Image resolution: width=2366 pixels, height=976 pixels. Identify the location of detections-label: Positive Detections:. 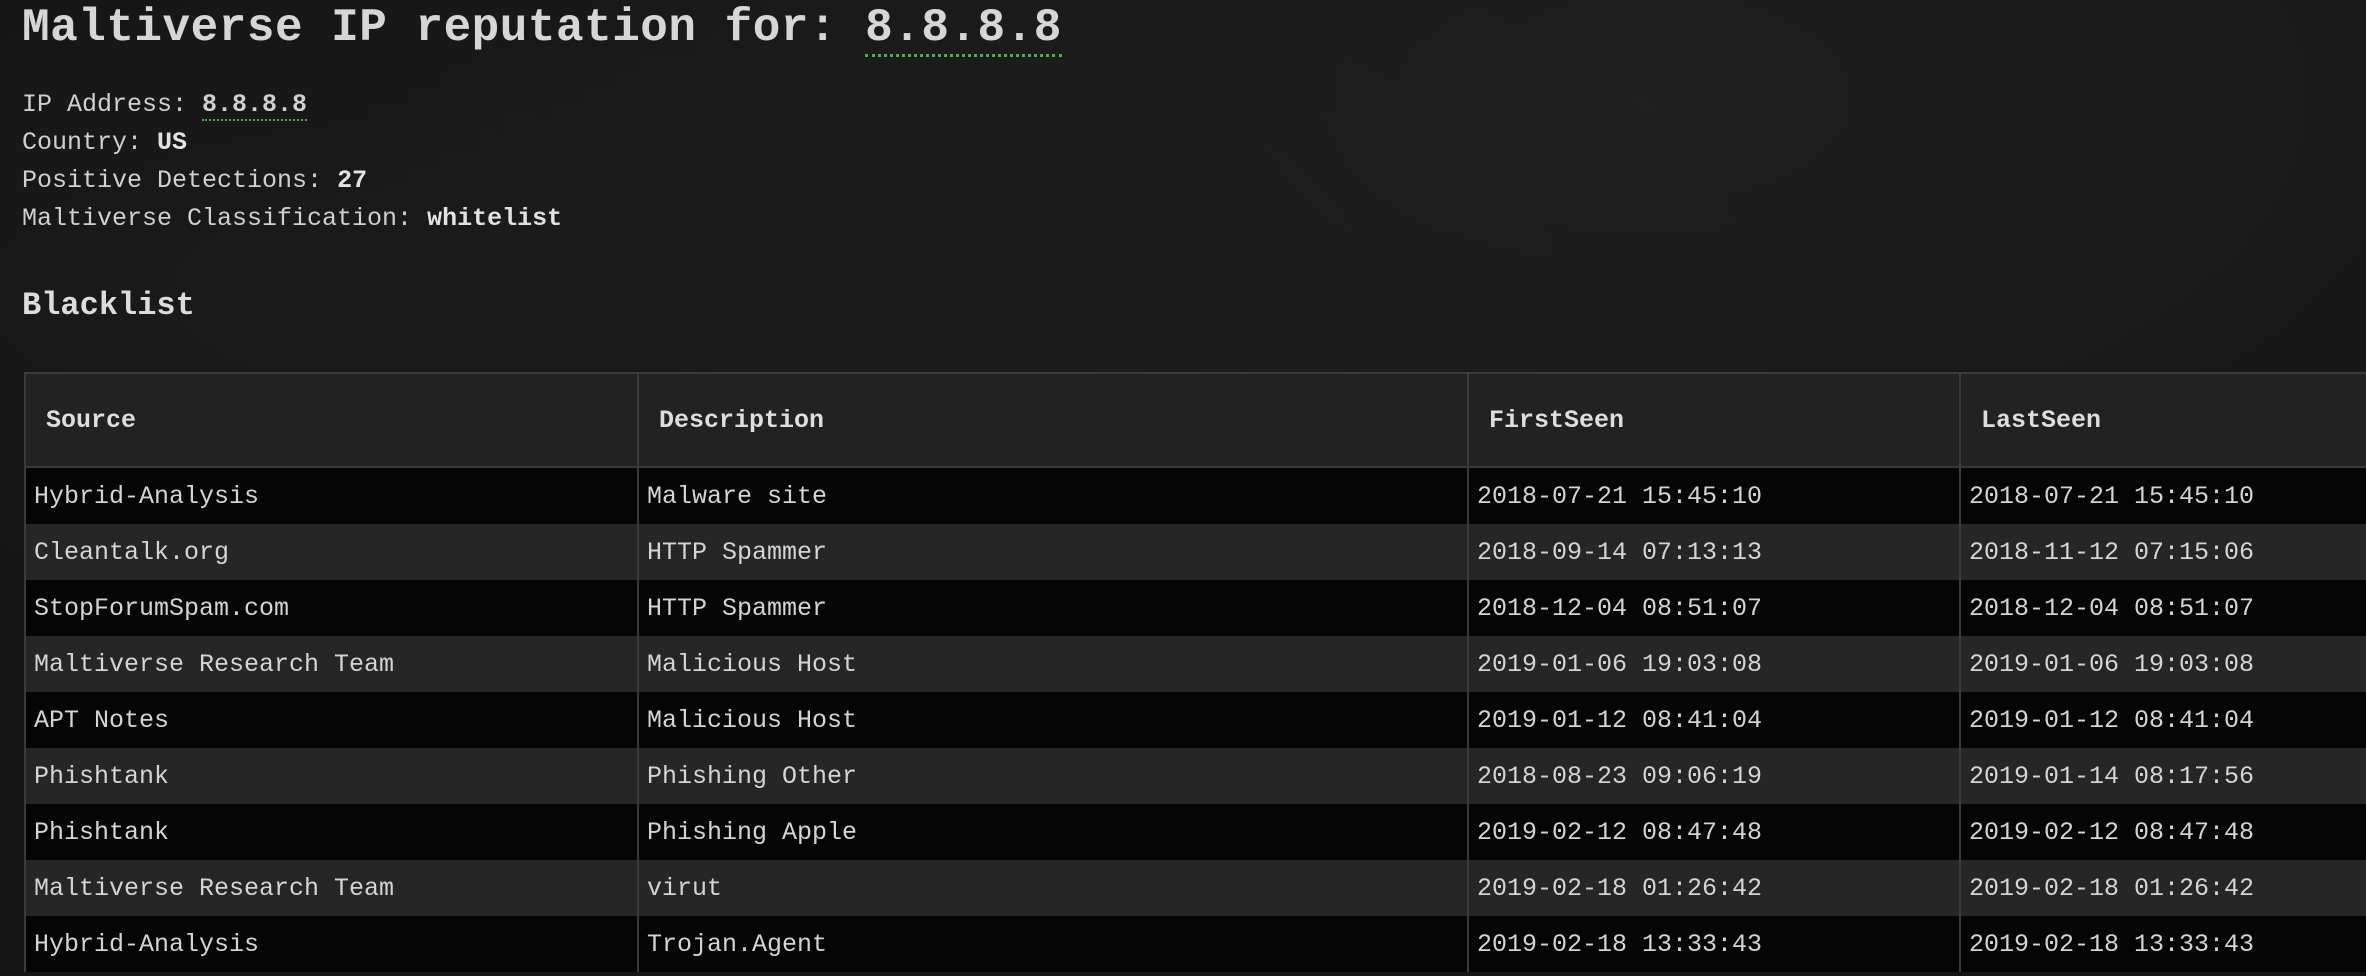
(180, 180).